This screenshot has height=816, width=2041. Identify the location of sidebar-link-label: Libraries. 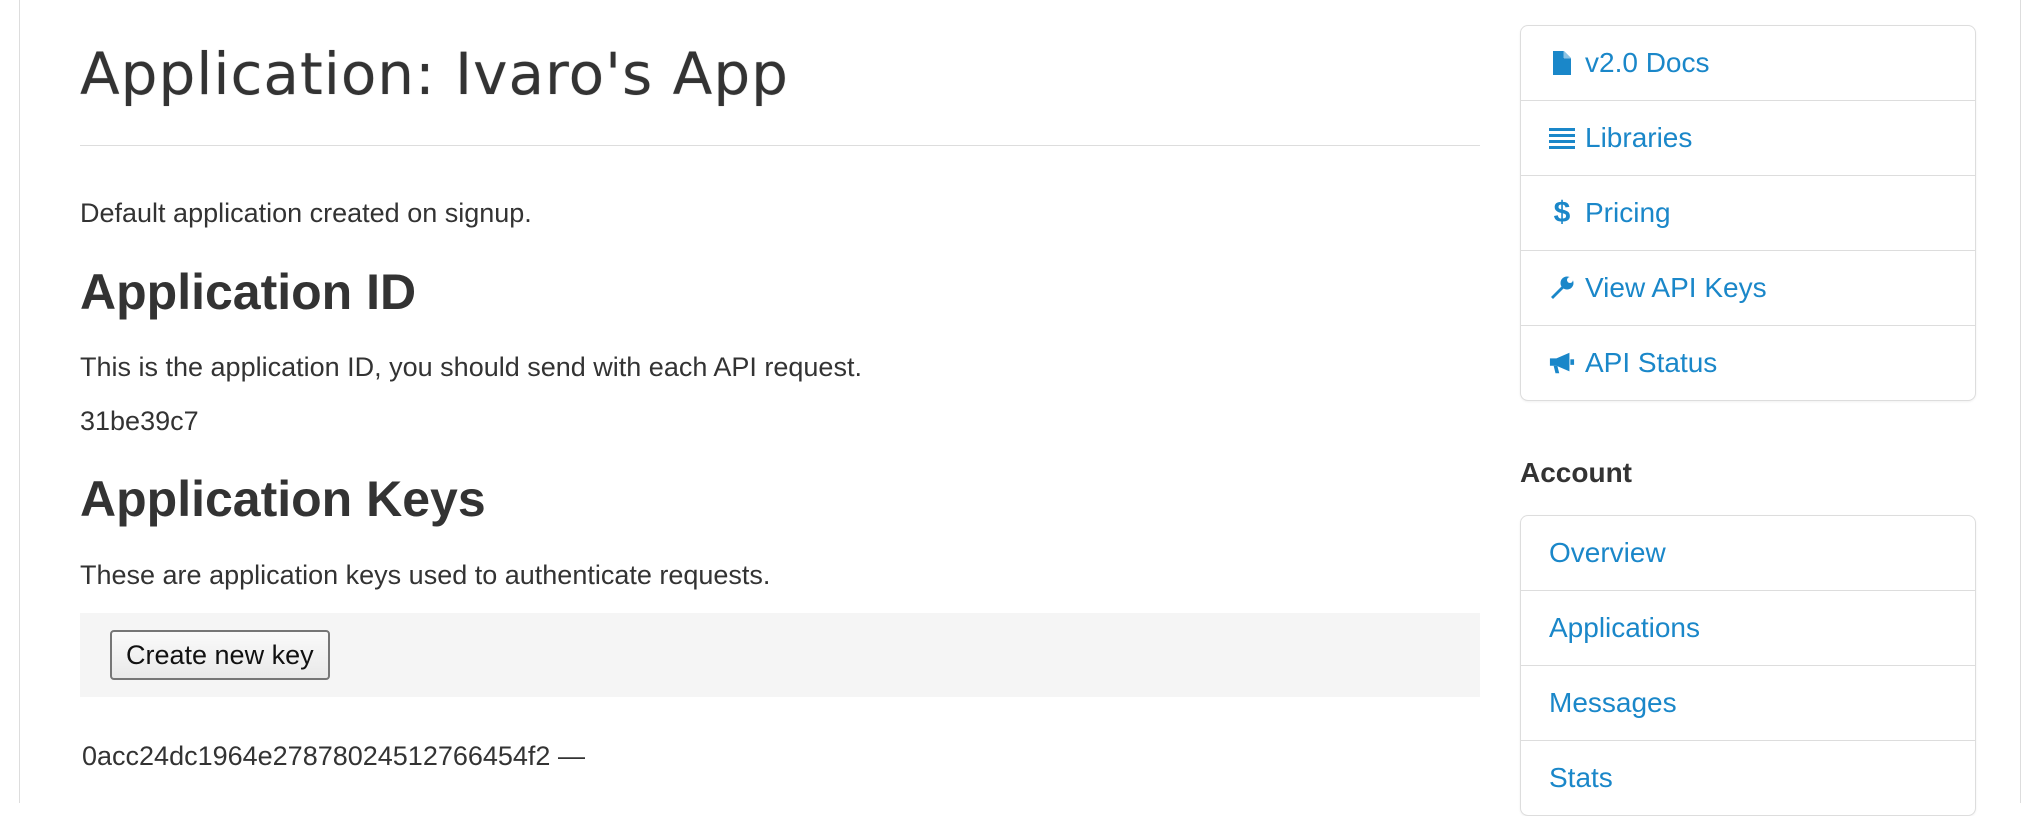
(1639, 137).